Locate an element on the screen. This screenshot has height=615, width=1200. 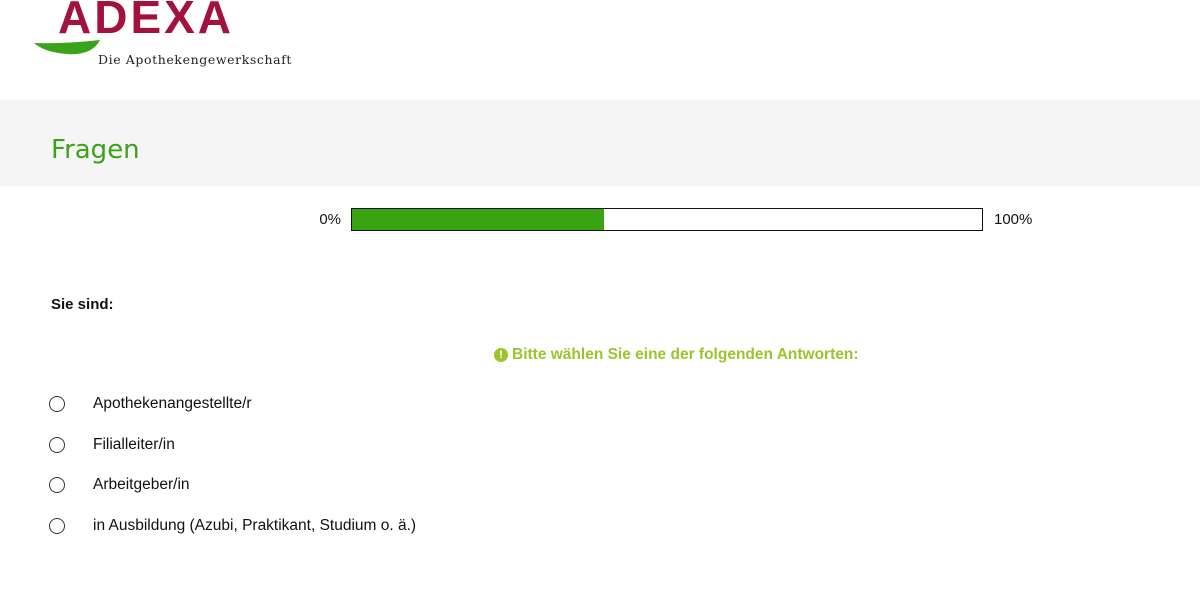
progress-min-label: 0% is located at coordinates (330, 219).